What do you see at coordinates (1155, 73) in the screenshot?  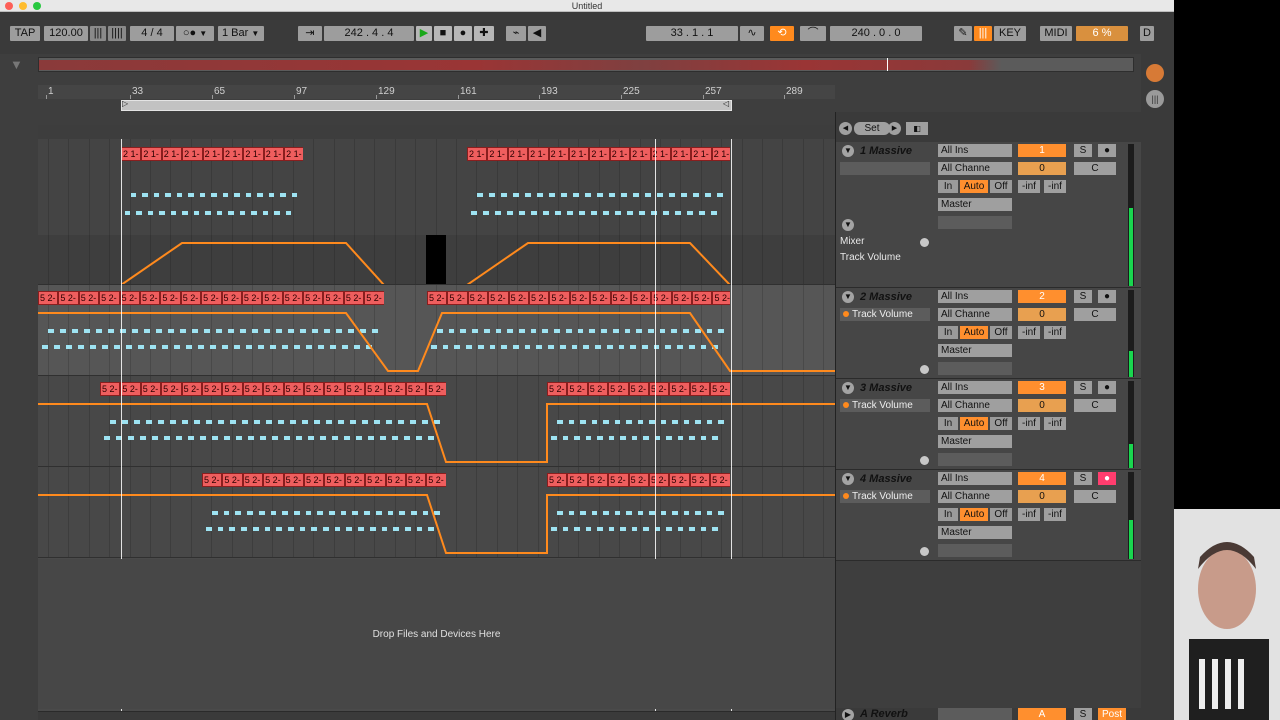 I see `browser-toggle-icon` at bounding box center [1155, 73].